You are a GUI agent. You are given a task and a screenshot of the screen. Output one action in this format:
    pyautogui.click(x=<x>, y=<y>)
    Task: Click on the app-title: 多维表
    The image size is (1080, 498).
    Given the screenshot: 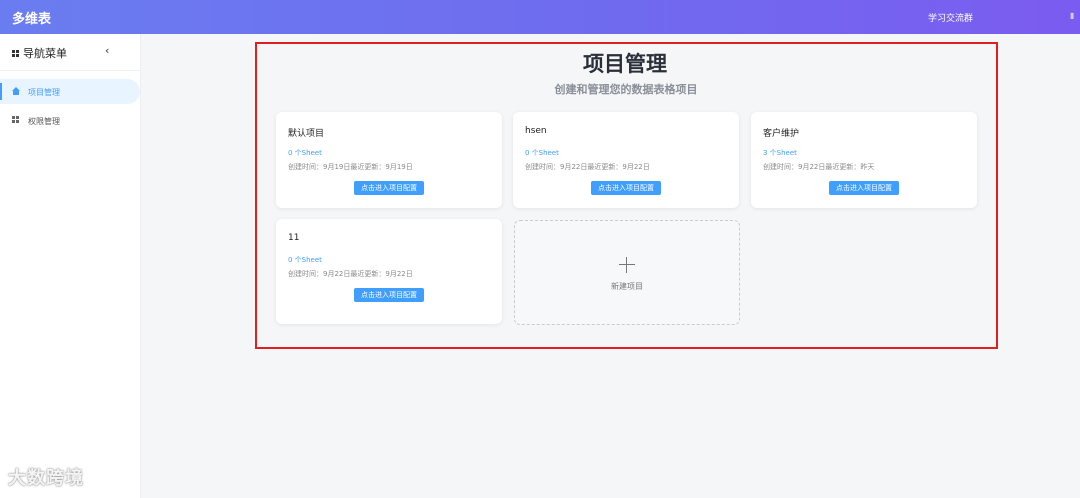 What is the action you would take?
    pyautogui.click(x=32, y=19)
    